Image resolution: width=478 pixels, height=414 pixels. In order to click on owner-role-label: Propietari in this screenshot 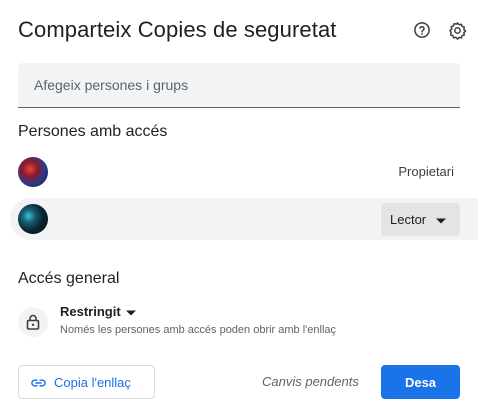, I will do `click(426, 171)`.